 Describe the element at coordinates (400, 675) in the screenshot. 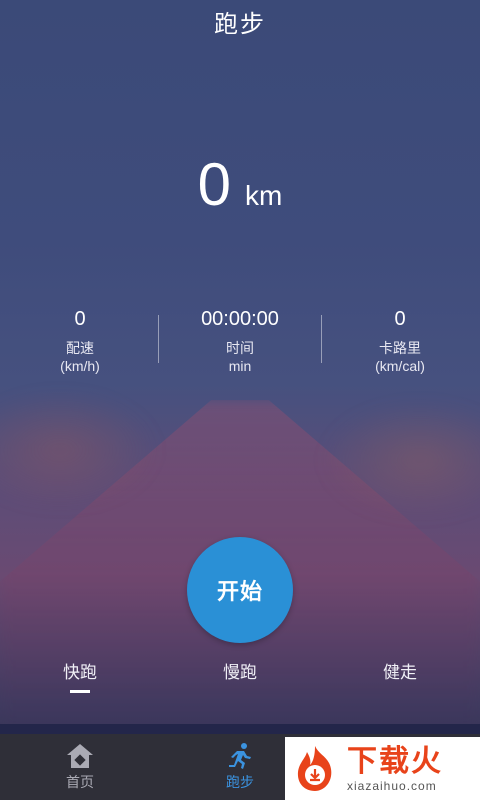

I see `mode-tab-walk: 健走` at that location.